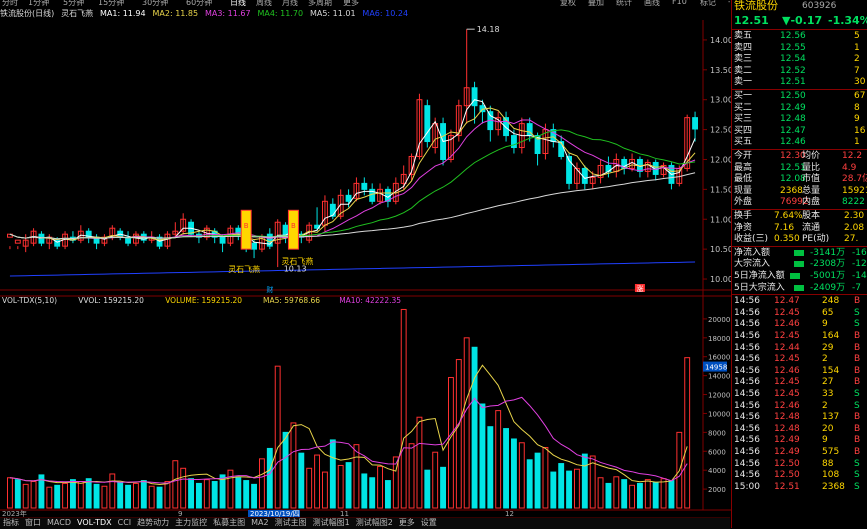 This screenshot has height=529, width=867. What do you see at coordinates (856, 287) in the screenshot?
I see `flow-pct: -7` at bounding box center [856, 287].